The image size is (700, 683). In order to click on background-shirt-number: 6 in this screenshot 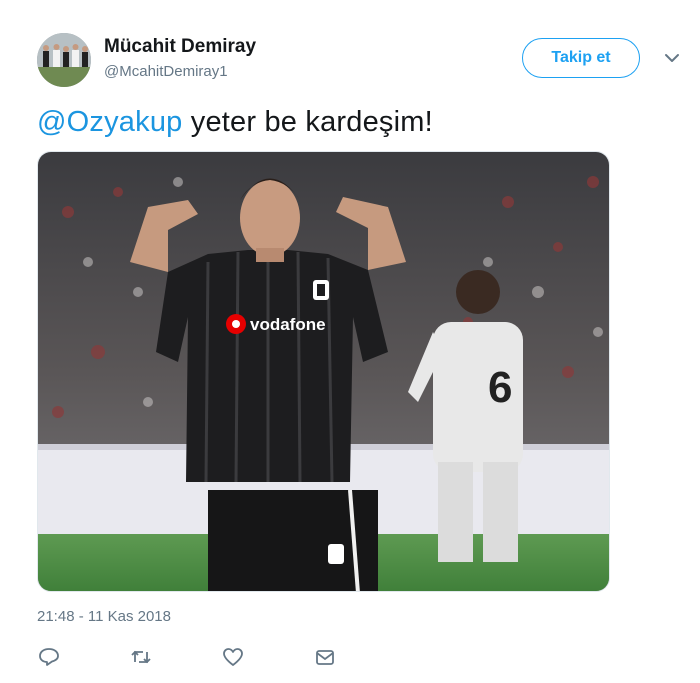, I will do `click(500, 387)`.